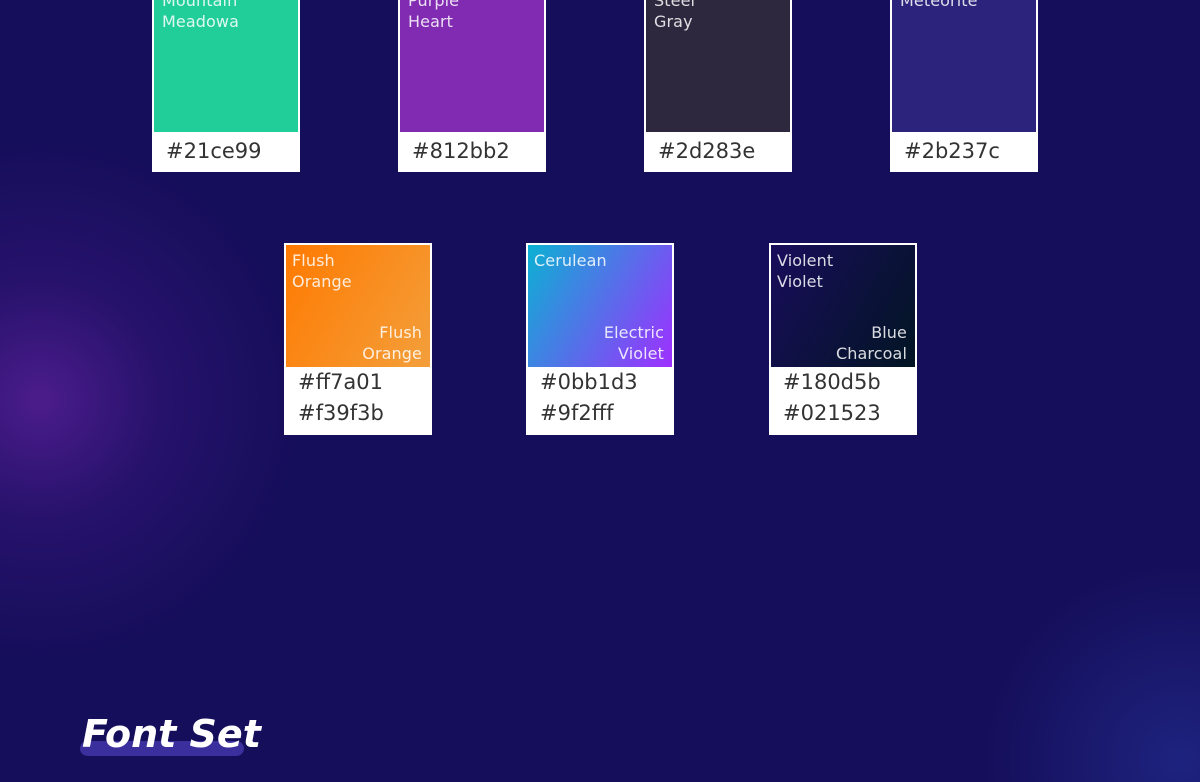 This screenshot has height=782, width=1200. Describe the element at coordinates (226, 66) in the screenshot. I see `color-swatch: Mountain Meadowa` at that location.